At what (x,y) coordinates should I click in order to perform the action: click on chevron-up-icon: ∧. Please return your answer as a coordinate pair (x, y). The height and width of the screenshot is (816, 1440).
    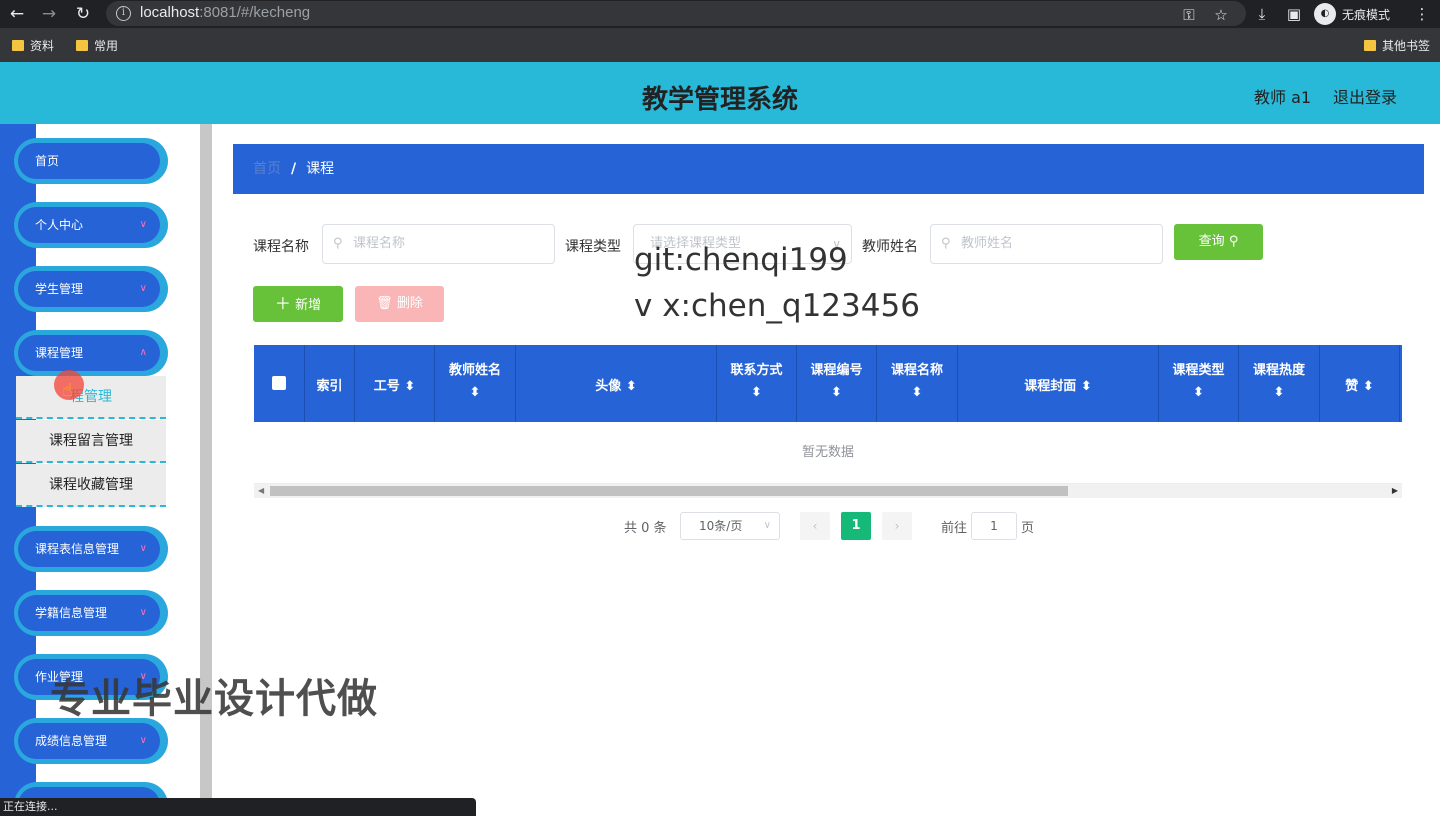
    Looking at the image, I should click on (143, 352).